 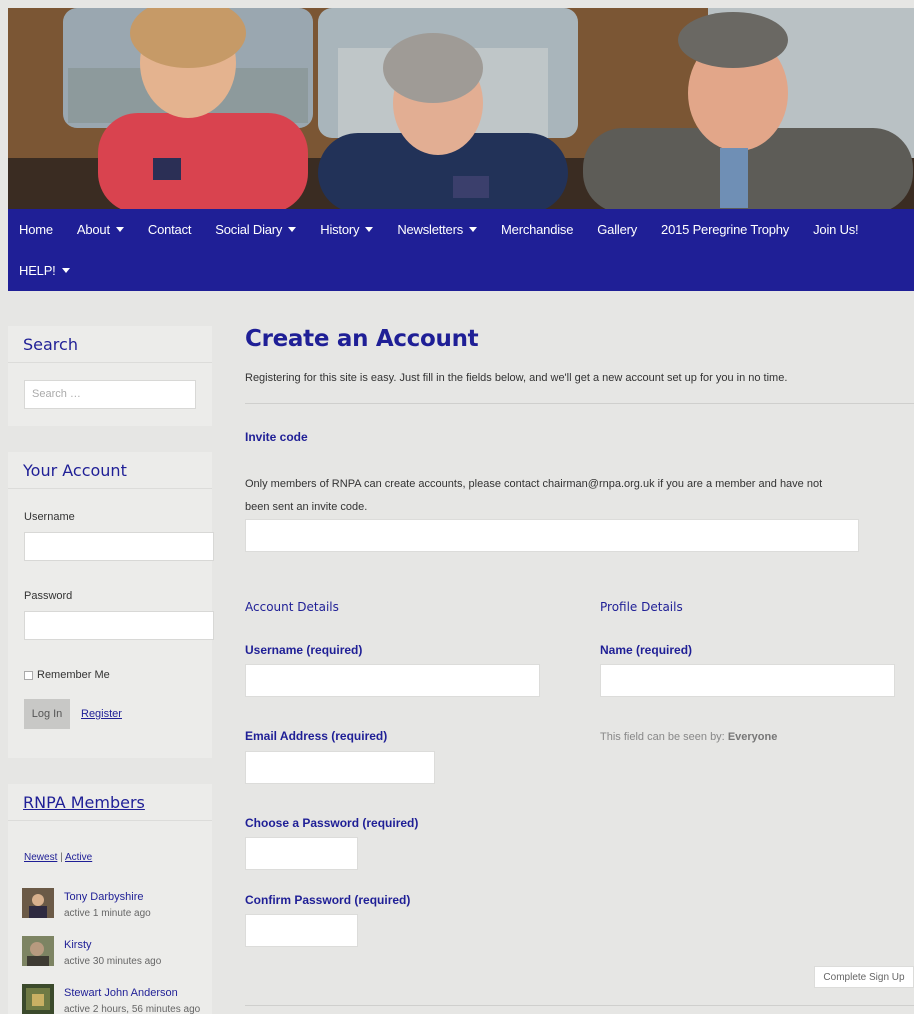 I want to click on nav-label: Home, so click(x=36, y=229).